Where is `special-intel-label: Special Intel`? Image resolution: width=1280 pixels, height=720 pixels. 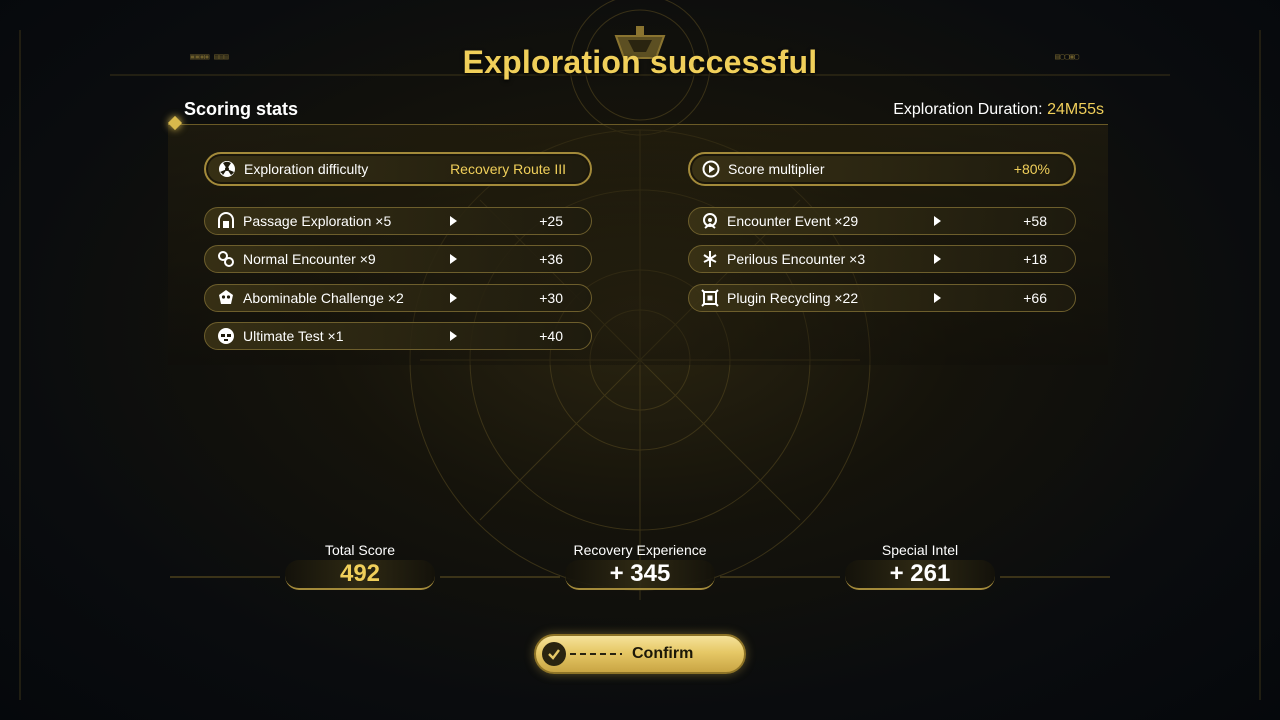
special-intel-label: Special Intel is located at coordinates (920, 550).